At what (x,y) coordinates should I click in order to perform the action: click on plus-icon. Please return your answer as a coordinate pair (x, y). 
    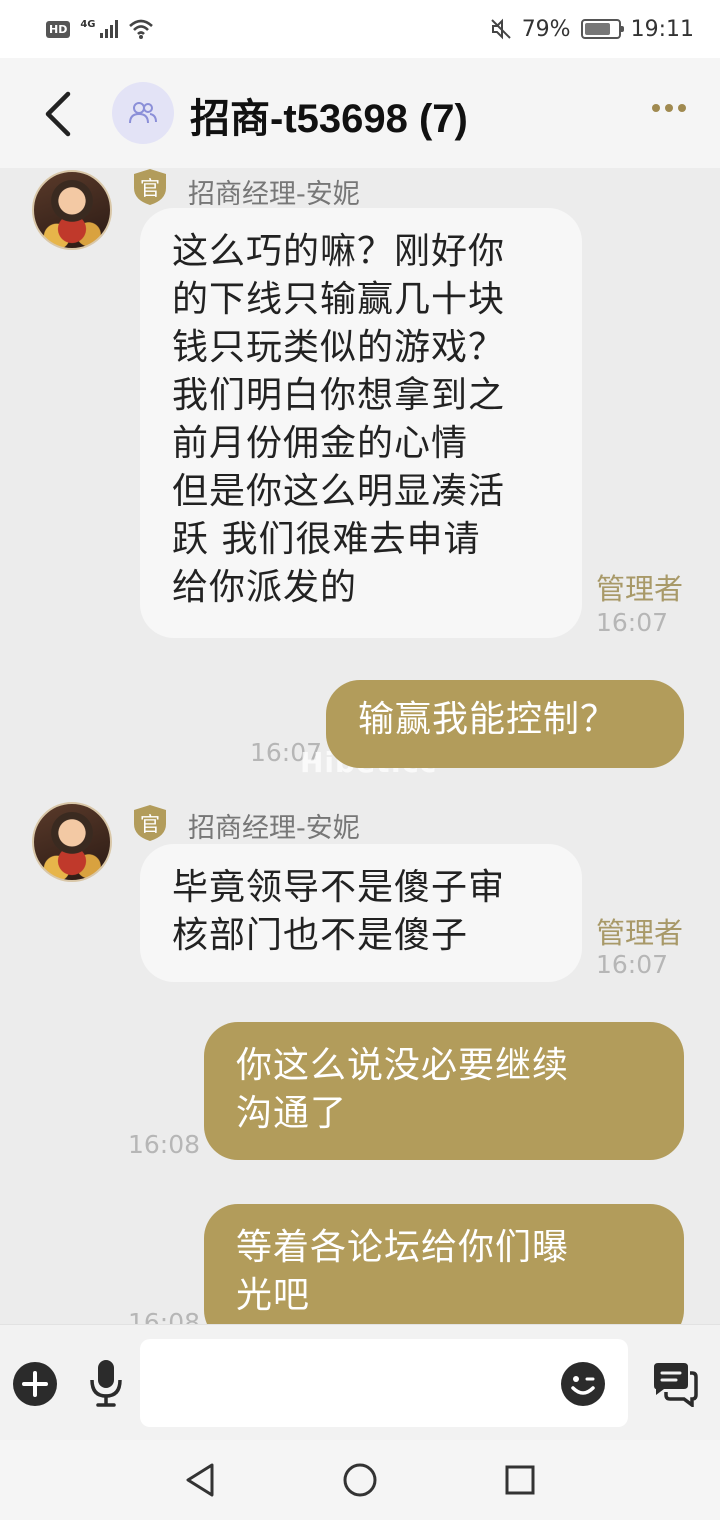
    Looking at the image, I should click on (35, 1384).